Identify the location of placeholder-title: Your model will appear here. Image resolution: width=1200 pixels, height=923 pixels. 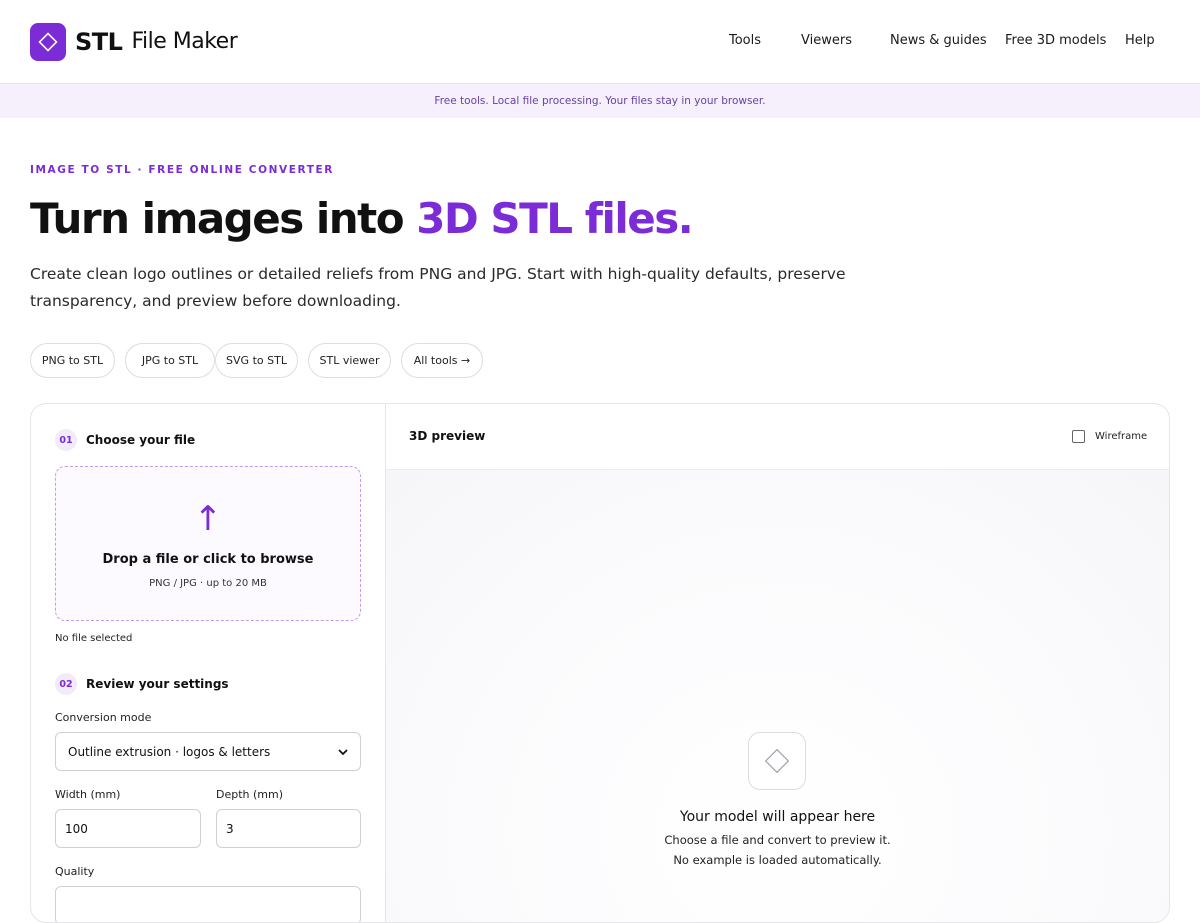
(777, 817).